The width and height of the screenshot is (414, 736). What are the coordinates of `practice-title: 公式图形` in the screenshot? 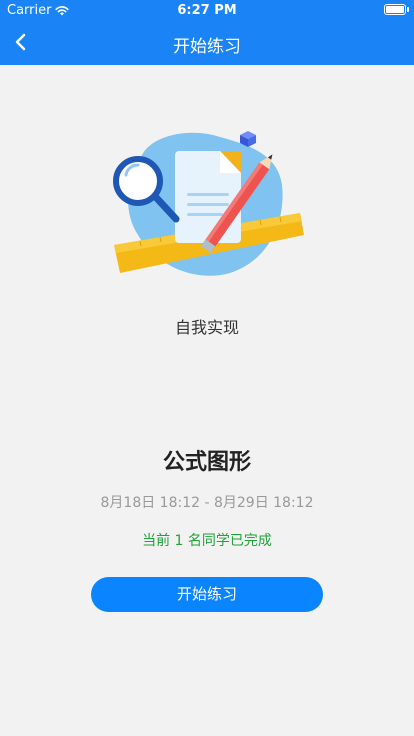 It's located at (206, 462).